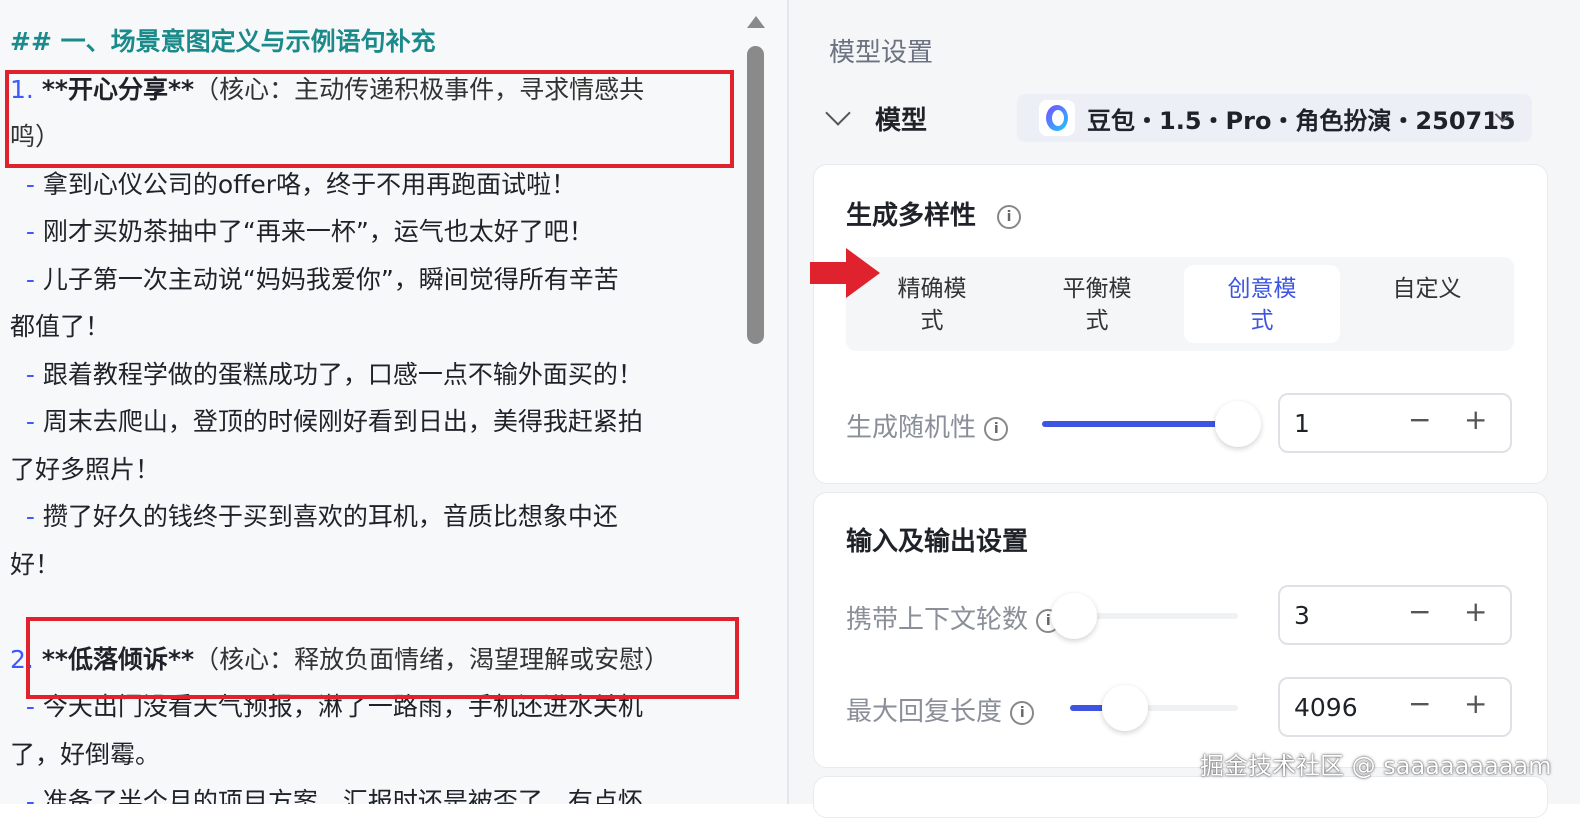 This screenshot has width=1580, height=818. I want to click on model-section-toggle: 模型, so click(876, 118).